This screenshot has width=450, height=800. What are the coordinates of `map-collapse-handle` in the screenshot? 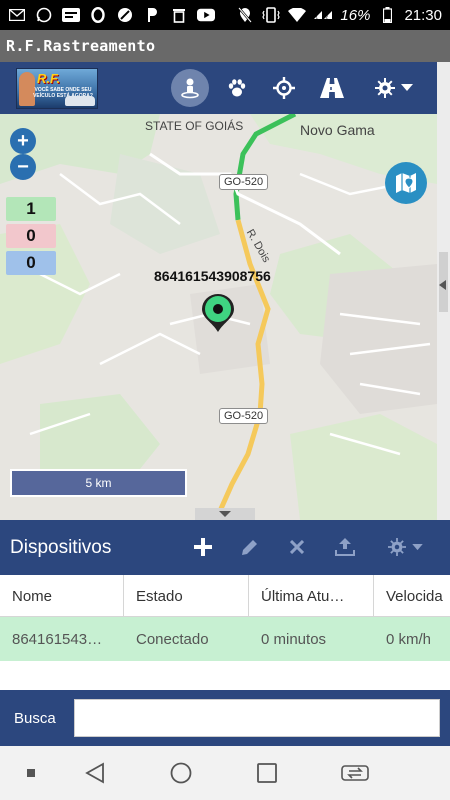 It's located at (225, 514).